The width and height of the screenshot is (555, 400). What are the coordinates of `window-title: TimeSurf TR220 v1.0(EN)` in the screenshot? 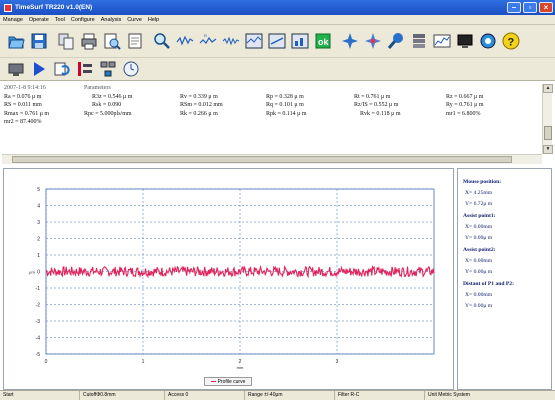 It's located at (54, 7).